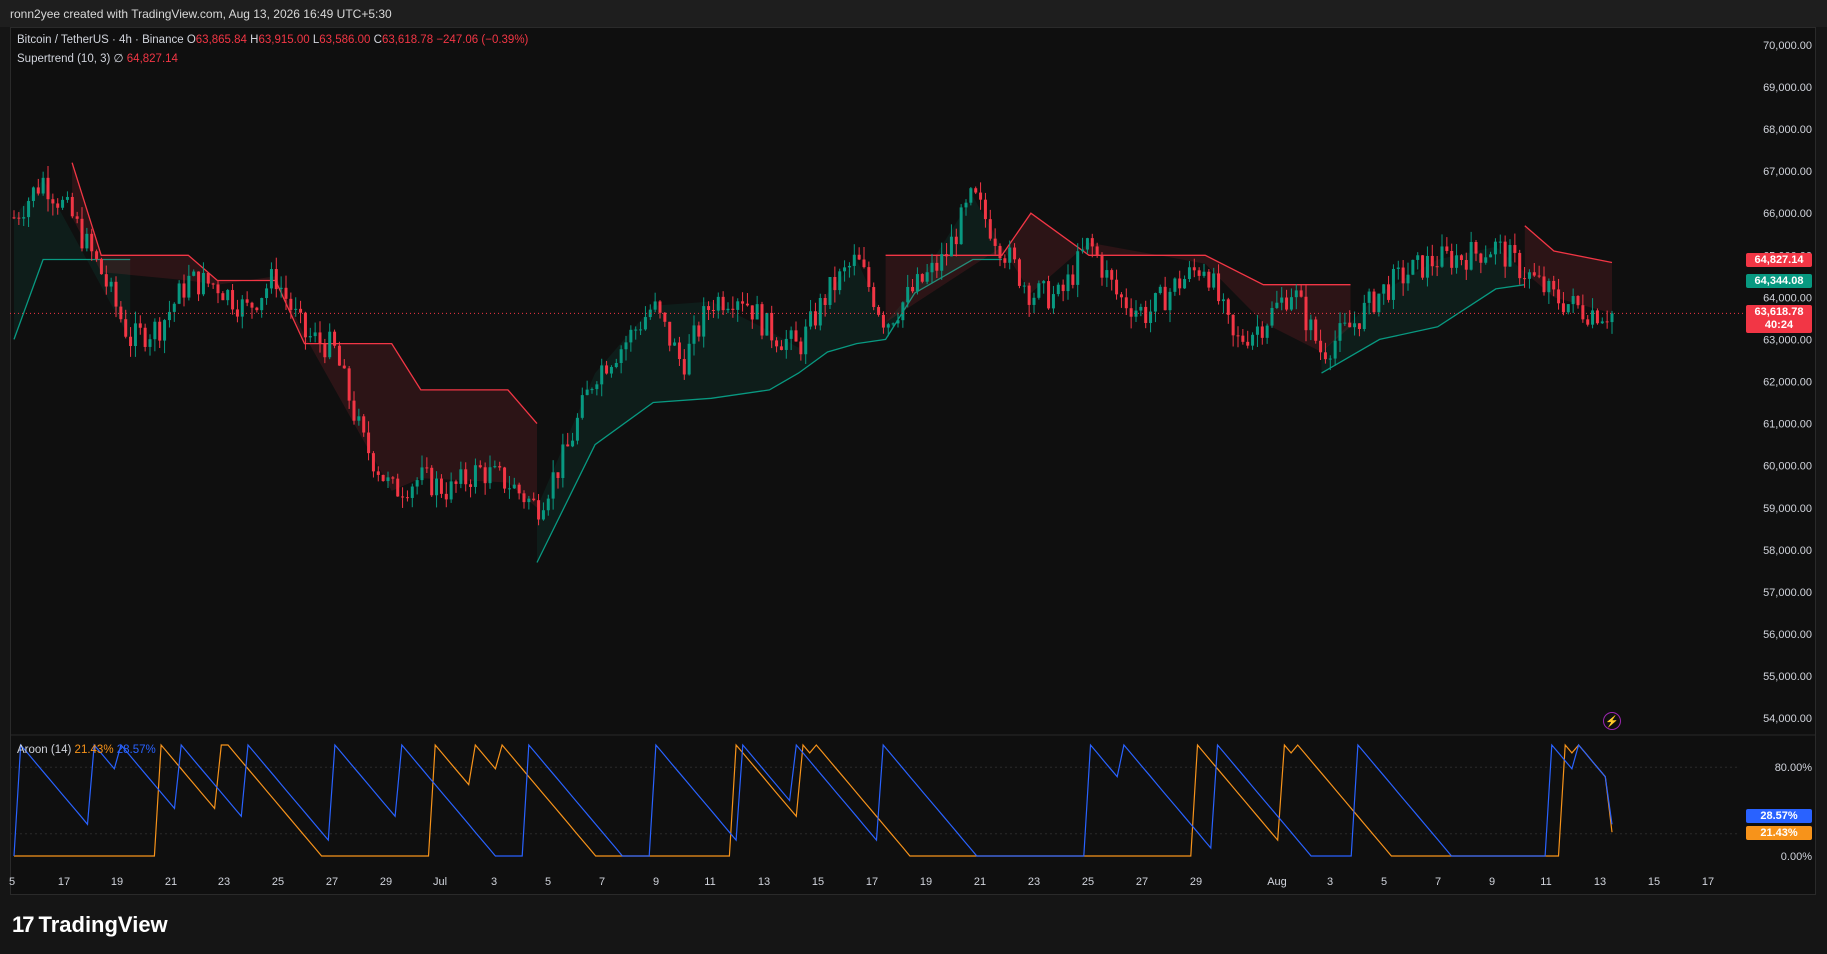 The height and width of the screenshot is (954, 1827). Describe the element at coordinates (440, 882) in the screenshot. I see `time-axis-label: Jul` at that location.